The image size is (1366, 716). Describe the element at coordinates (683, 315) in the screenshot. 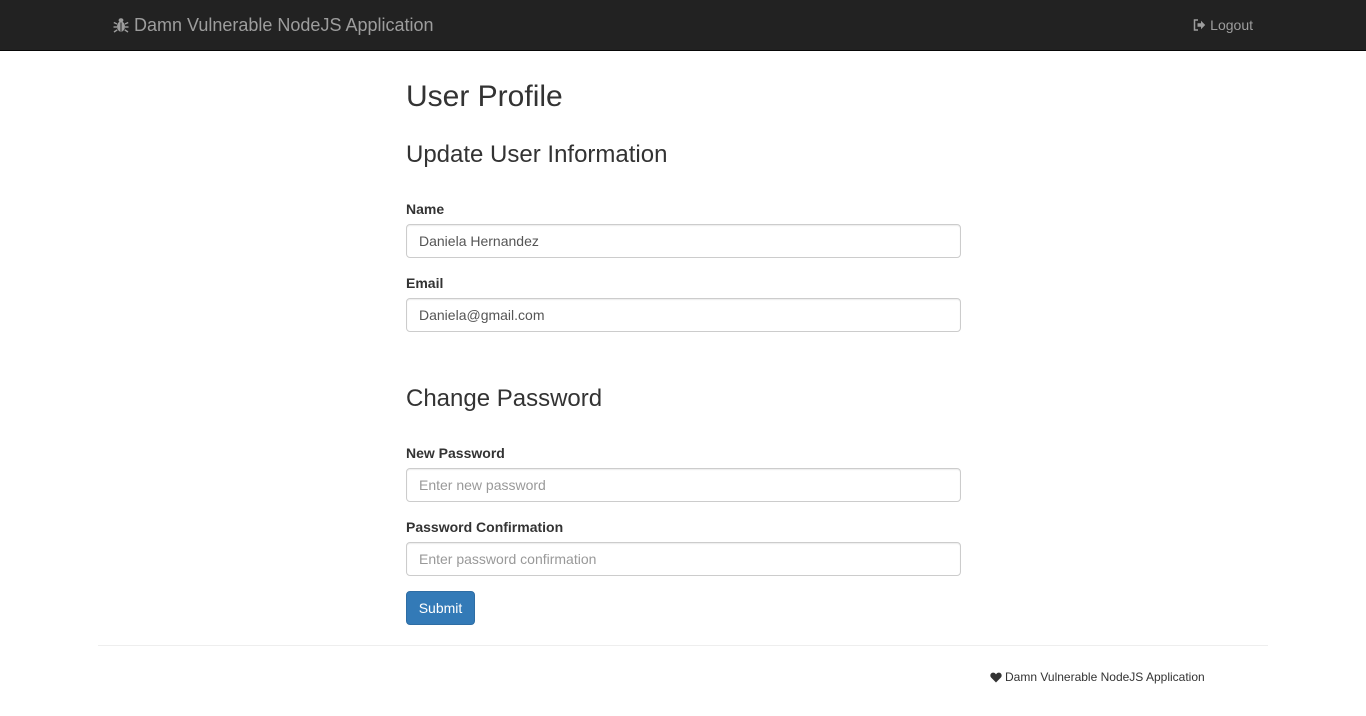

I see `email-input` at that location.